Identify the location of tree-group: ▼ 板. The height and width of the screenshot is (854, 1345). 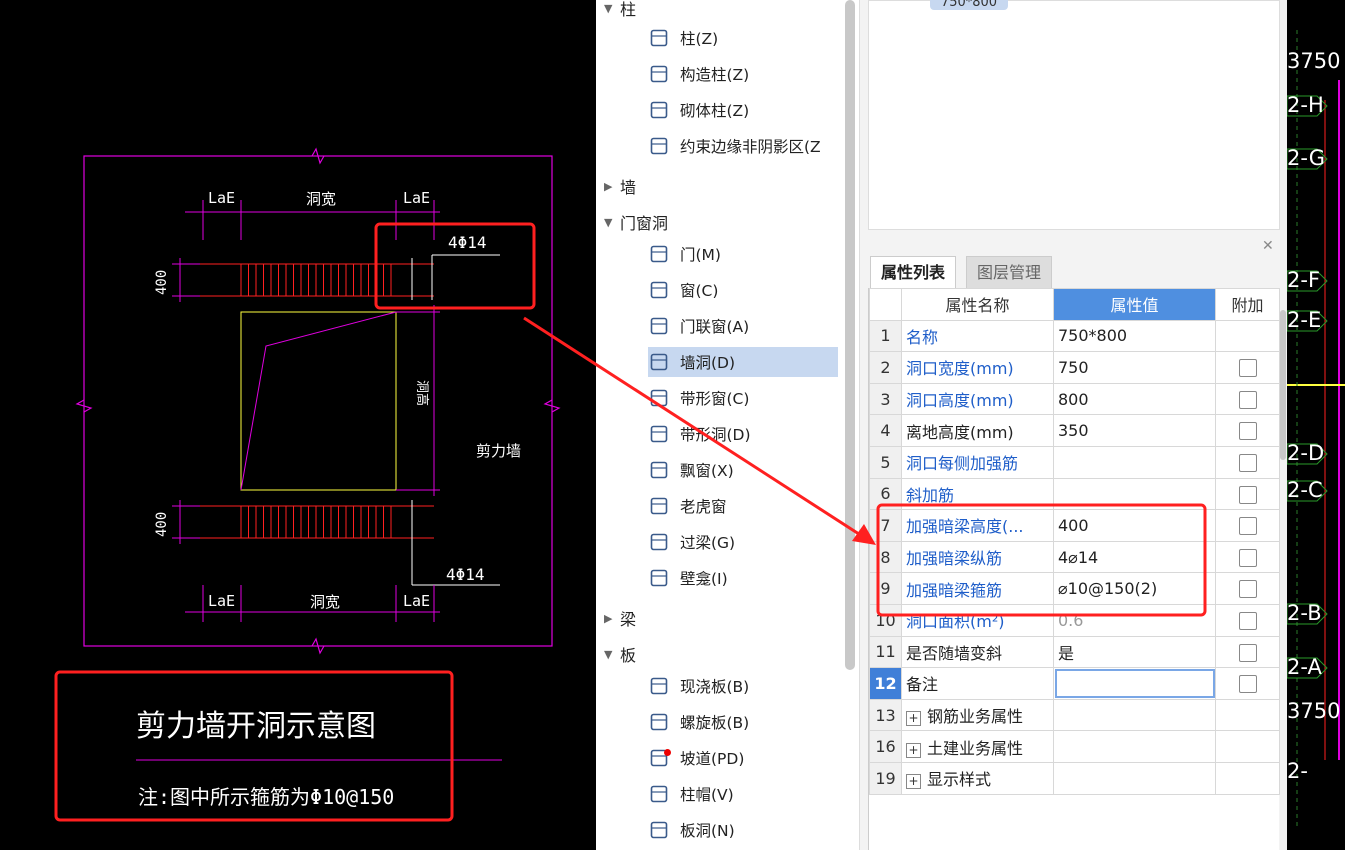
(620, 654).